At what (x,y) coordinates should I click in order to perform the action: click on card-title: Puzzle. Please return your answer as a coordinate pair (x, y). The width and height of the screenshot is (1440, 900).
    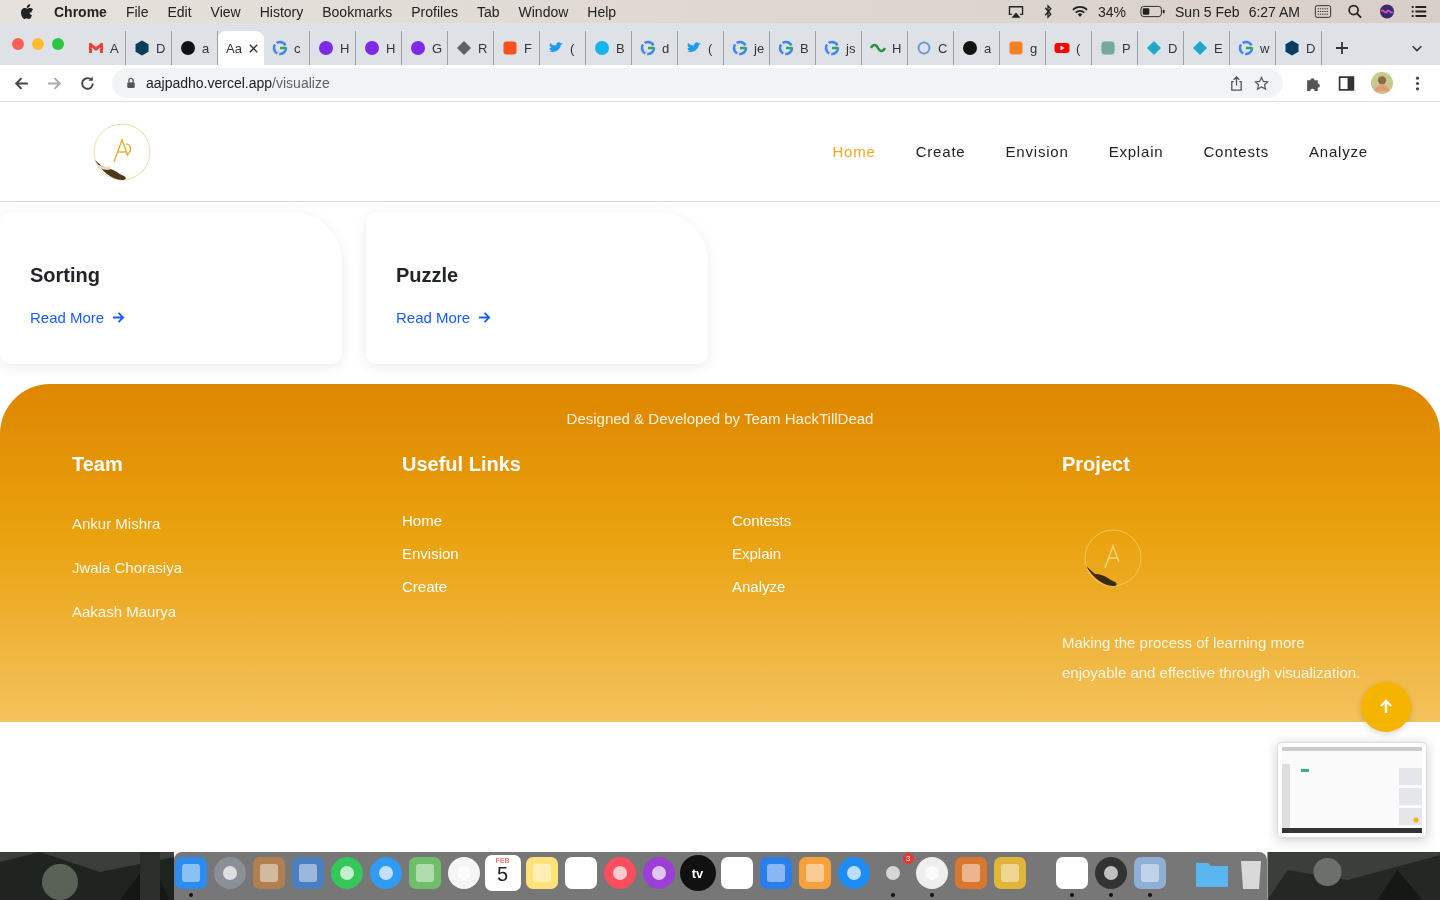
    Looking at the image, I should click on (427, 275).